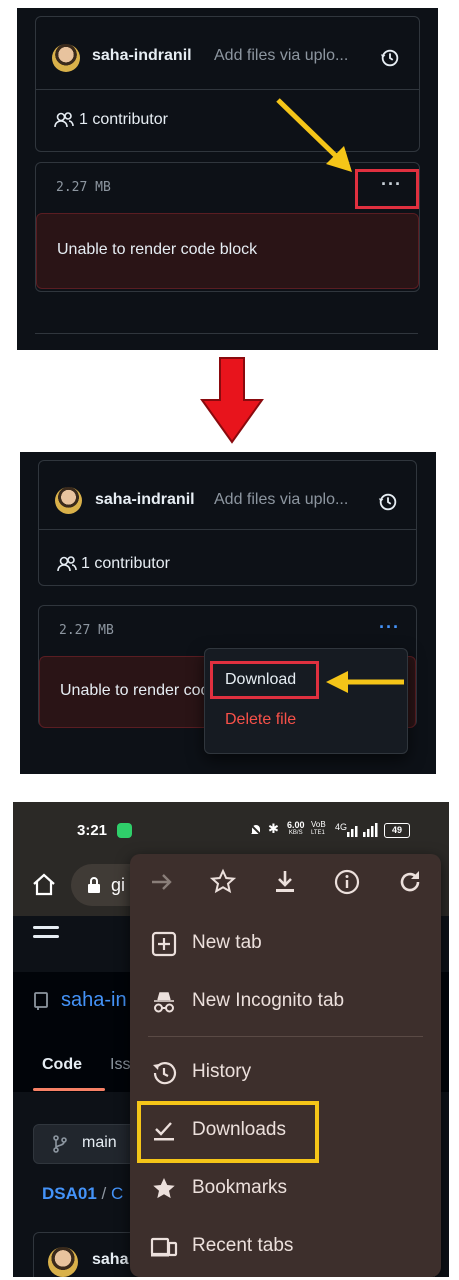 This screenshot has height=1280, width=459. What do you see at coordinates (410, 882) in the screenshot?
I see `refresh-icon` at bounding box center [410, 882].